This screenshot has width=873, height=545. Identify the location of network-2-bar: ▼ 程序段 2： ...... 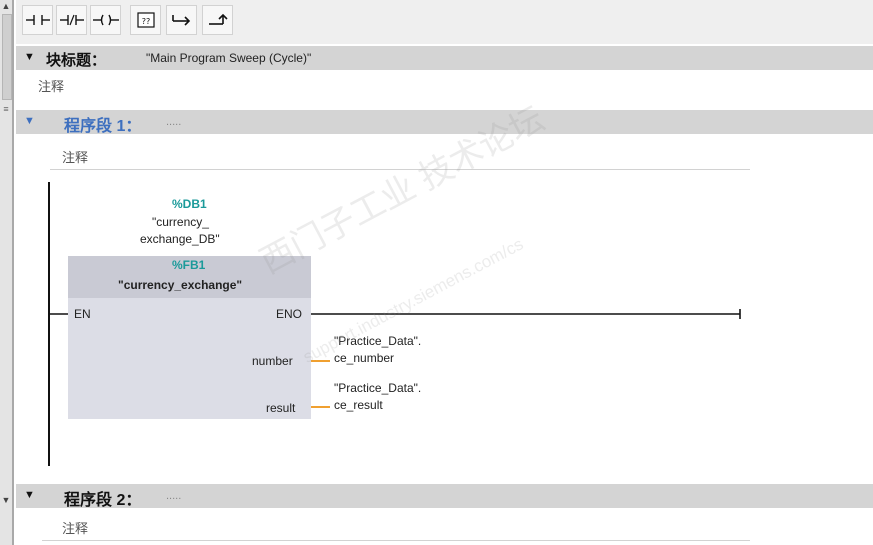
(444, 496).